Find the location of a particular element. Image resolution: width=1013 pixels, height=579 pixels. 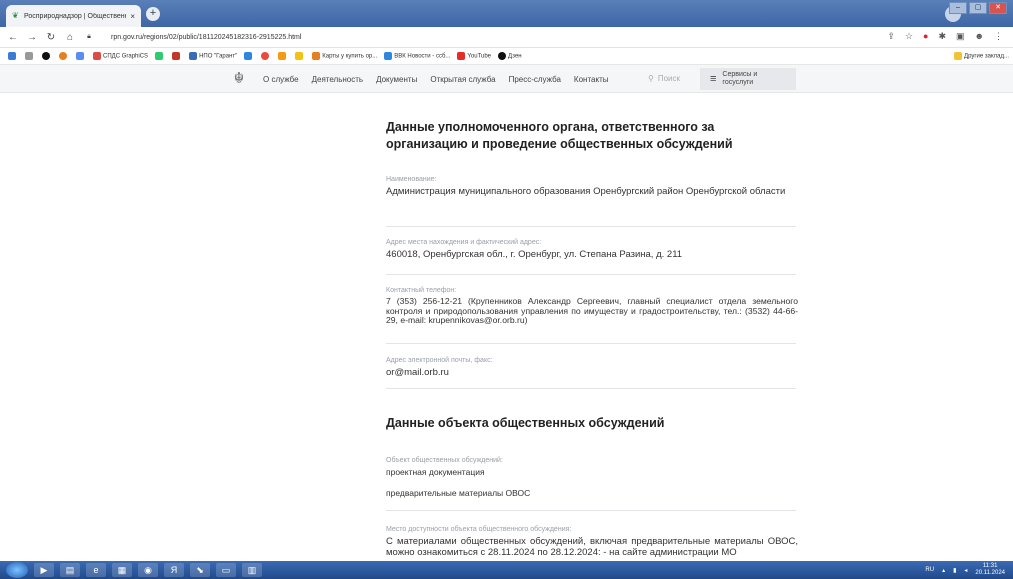

time: 11:31 is located at coordinates (990, 566).